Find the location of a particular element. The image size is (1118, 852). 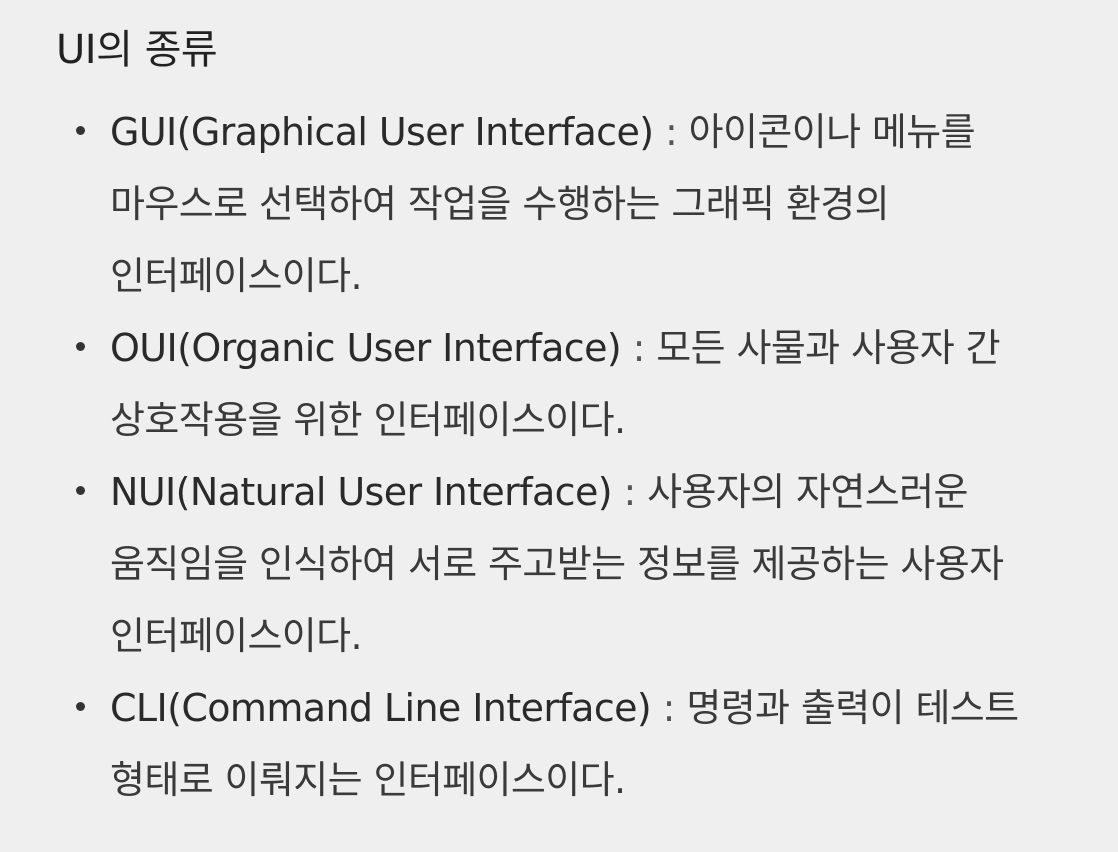

item-term: CLI(Command Line Interface) is located at coordinates (381, 708).